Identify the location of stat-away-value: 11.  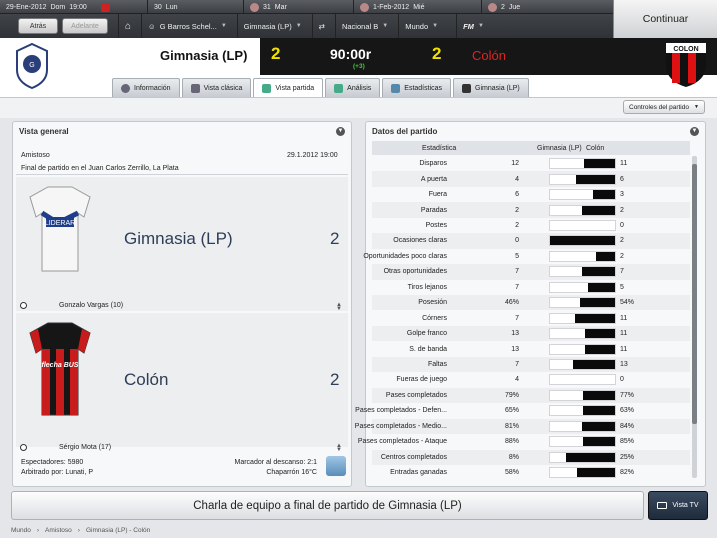
(624, 334).